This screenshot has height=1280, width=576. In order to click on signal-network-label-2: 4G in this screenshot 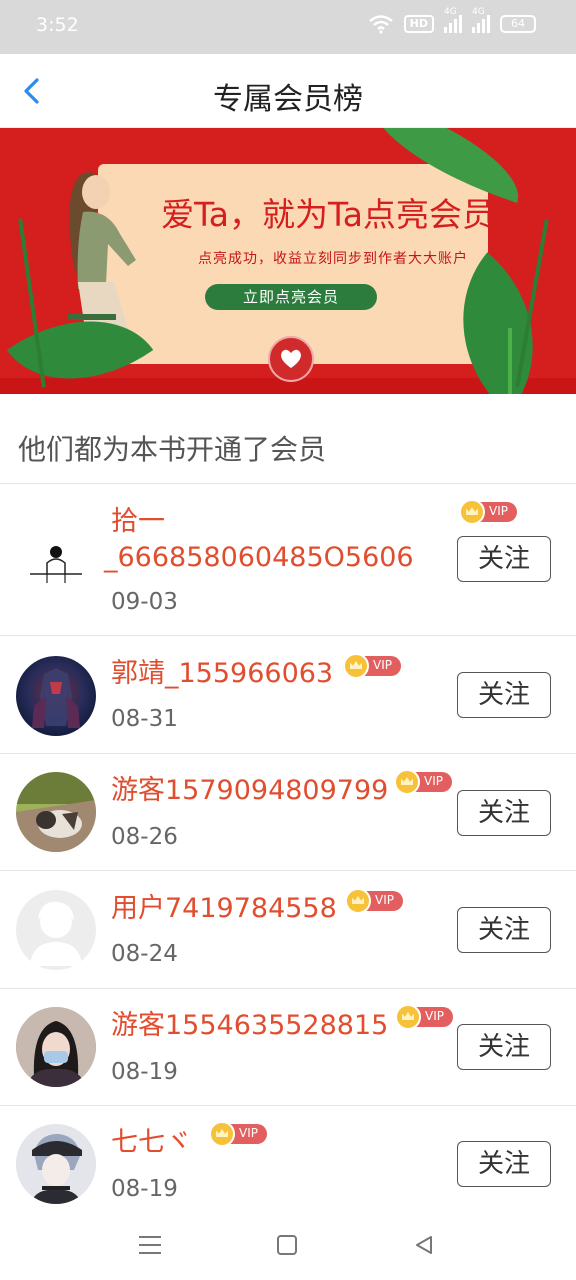, I will do `click(478, 12)`.